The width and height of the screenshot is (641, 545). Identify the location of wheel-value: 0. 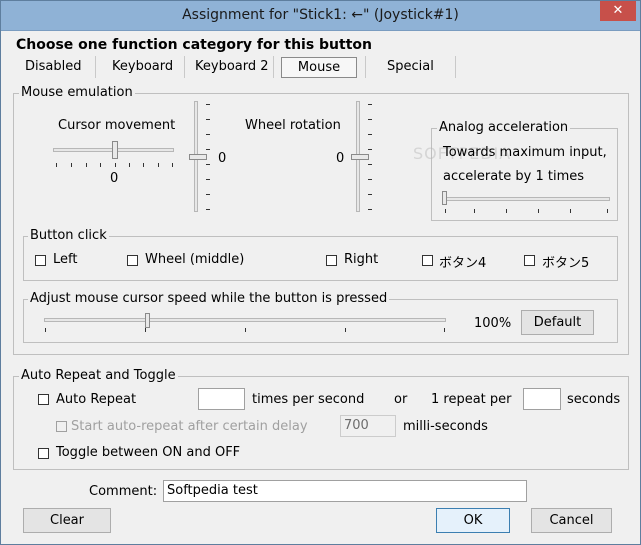
(340, 158).